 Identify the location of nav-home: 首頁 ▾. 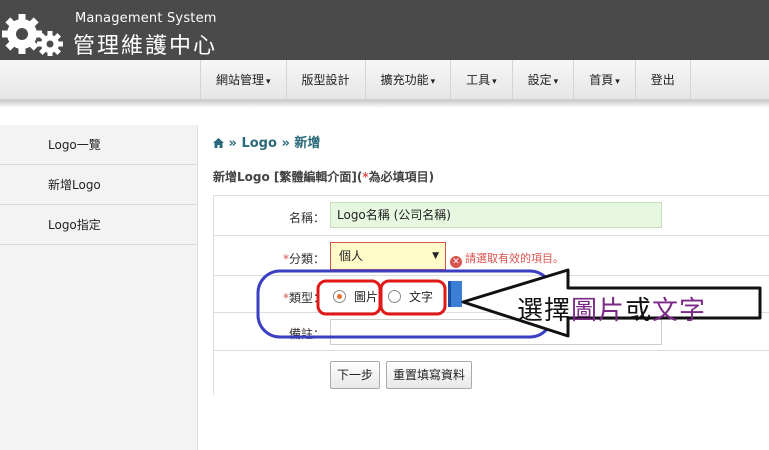
(604, 80).